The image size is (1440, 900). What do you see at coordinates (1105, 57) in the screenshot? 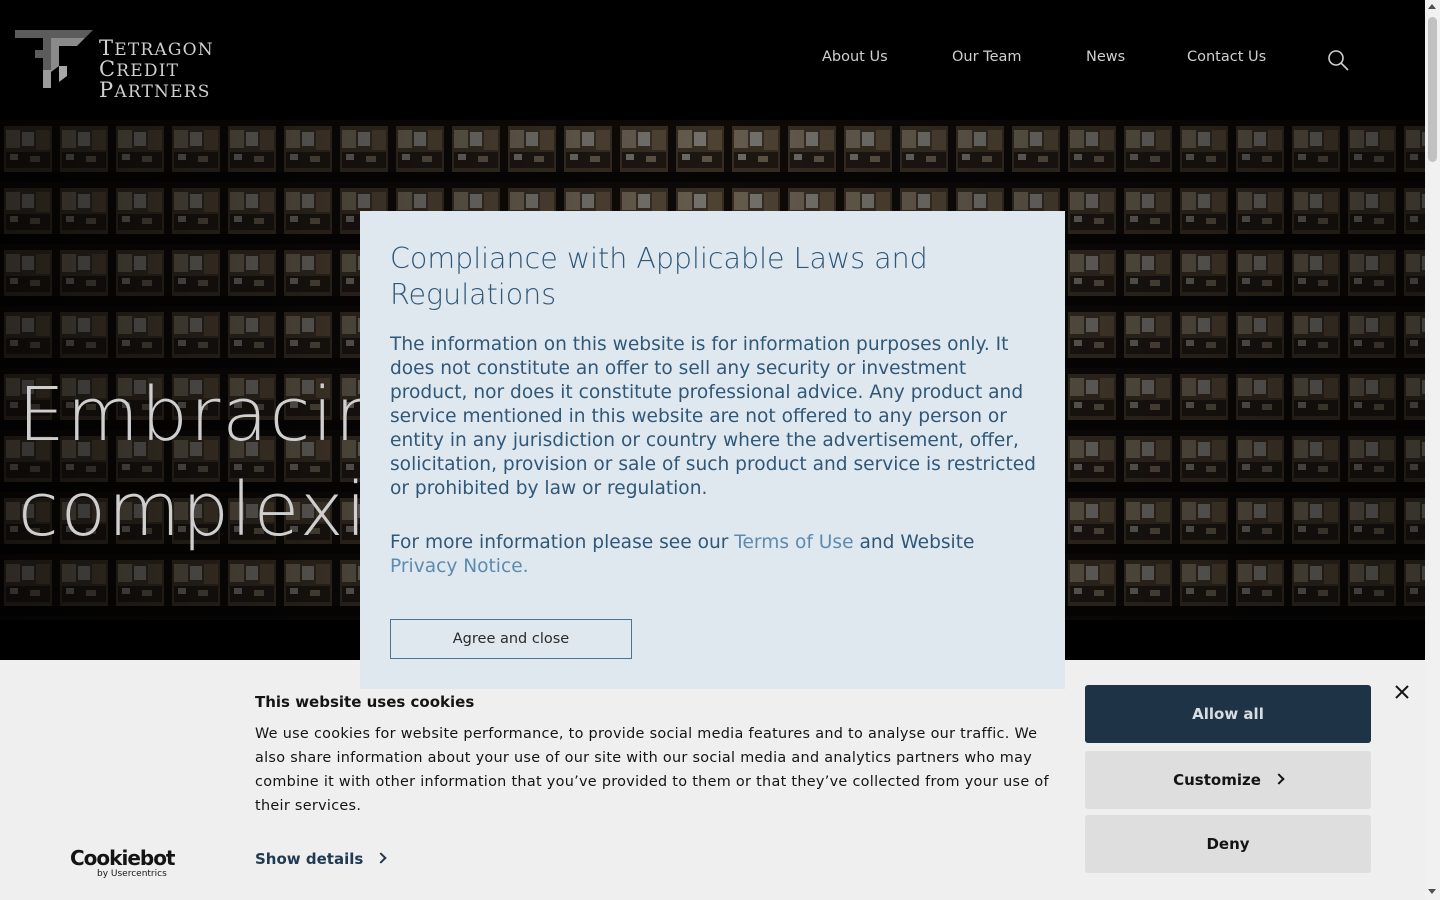
I see `nav-news: News` at bounding box center [1105, 57].